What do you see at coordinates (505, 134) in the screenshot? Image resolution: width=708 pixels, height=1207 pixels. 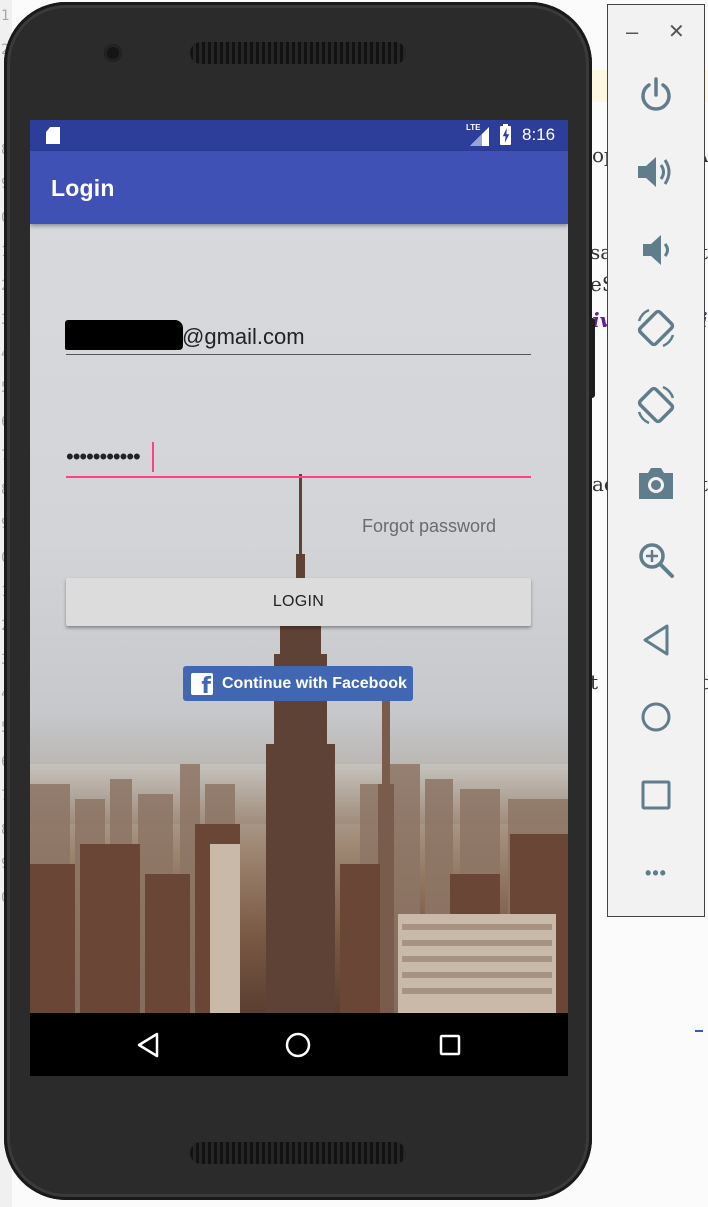 I see `battery-icon` at bounding box center [505, 134].